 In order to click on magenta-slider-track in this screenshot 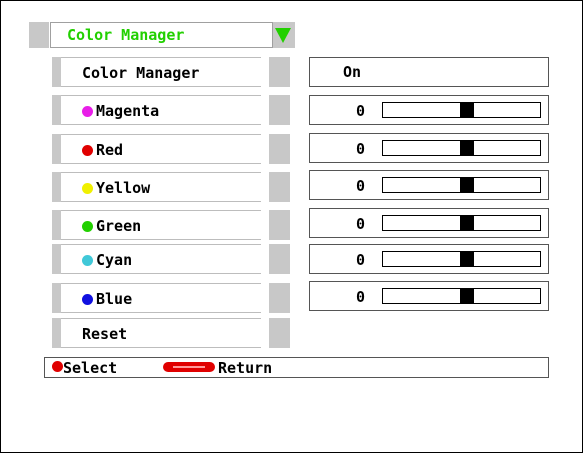, I will do `click(461, 110)`.